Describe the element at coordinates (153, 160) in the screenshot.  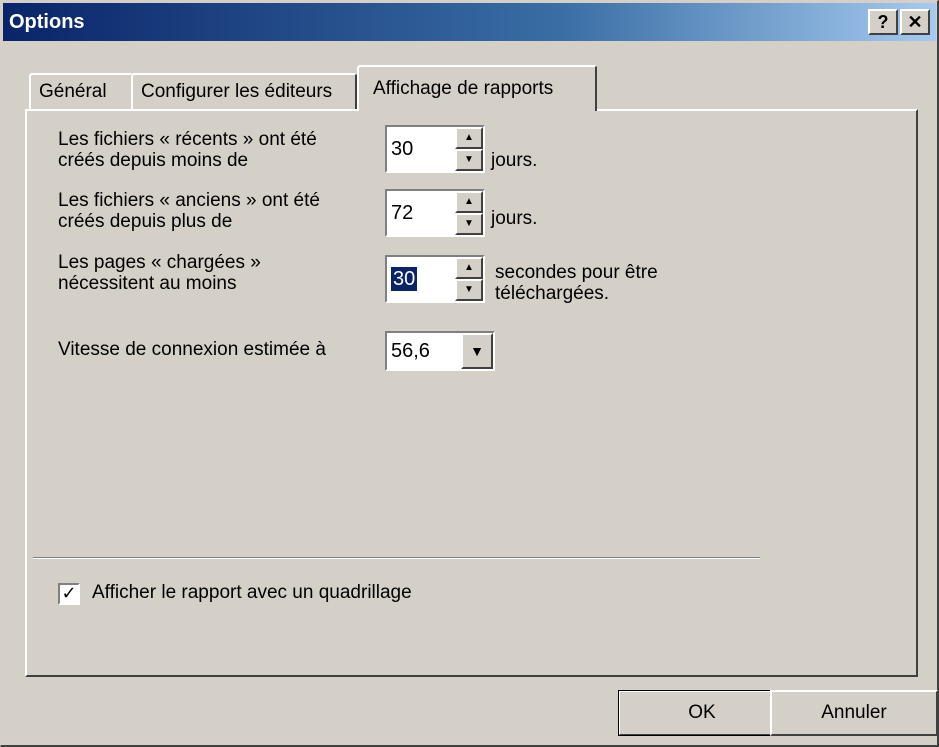
I see `recent-files-label-line2: créés depuis moins de` at that location.